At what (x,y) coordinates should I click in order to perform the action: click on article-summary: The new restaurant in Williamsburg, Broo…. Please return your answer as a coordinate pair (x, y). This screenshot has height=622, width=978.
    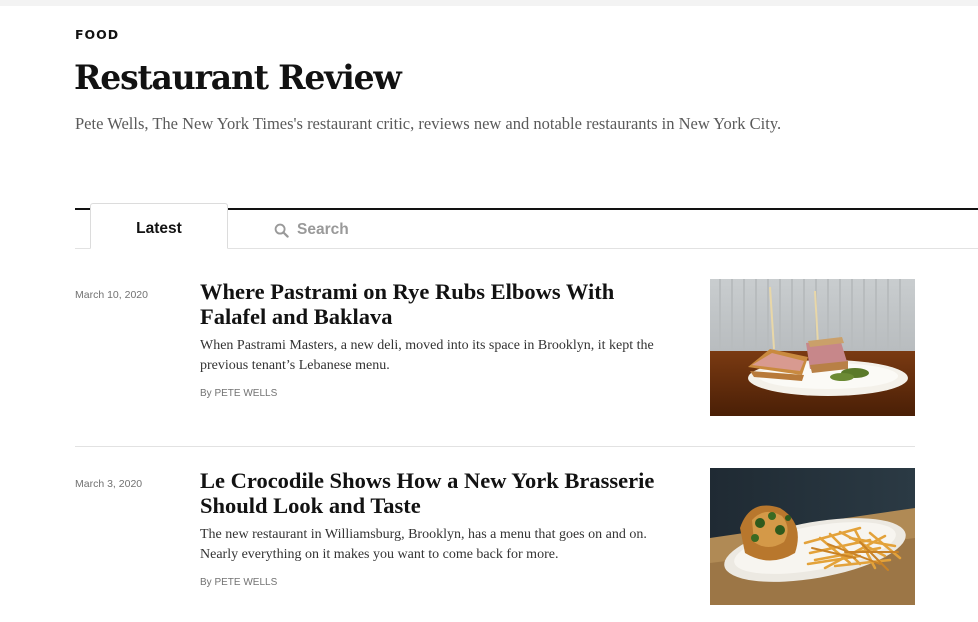
    Looking at the image, I should click on (423, 544).